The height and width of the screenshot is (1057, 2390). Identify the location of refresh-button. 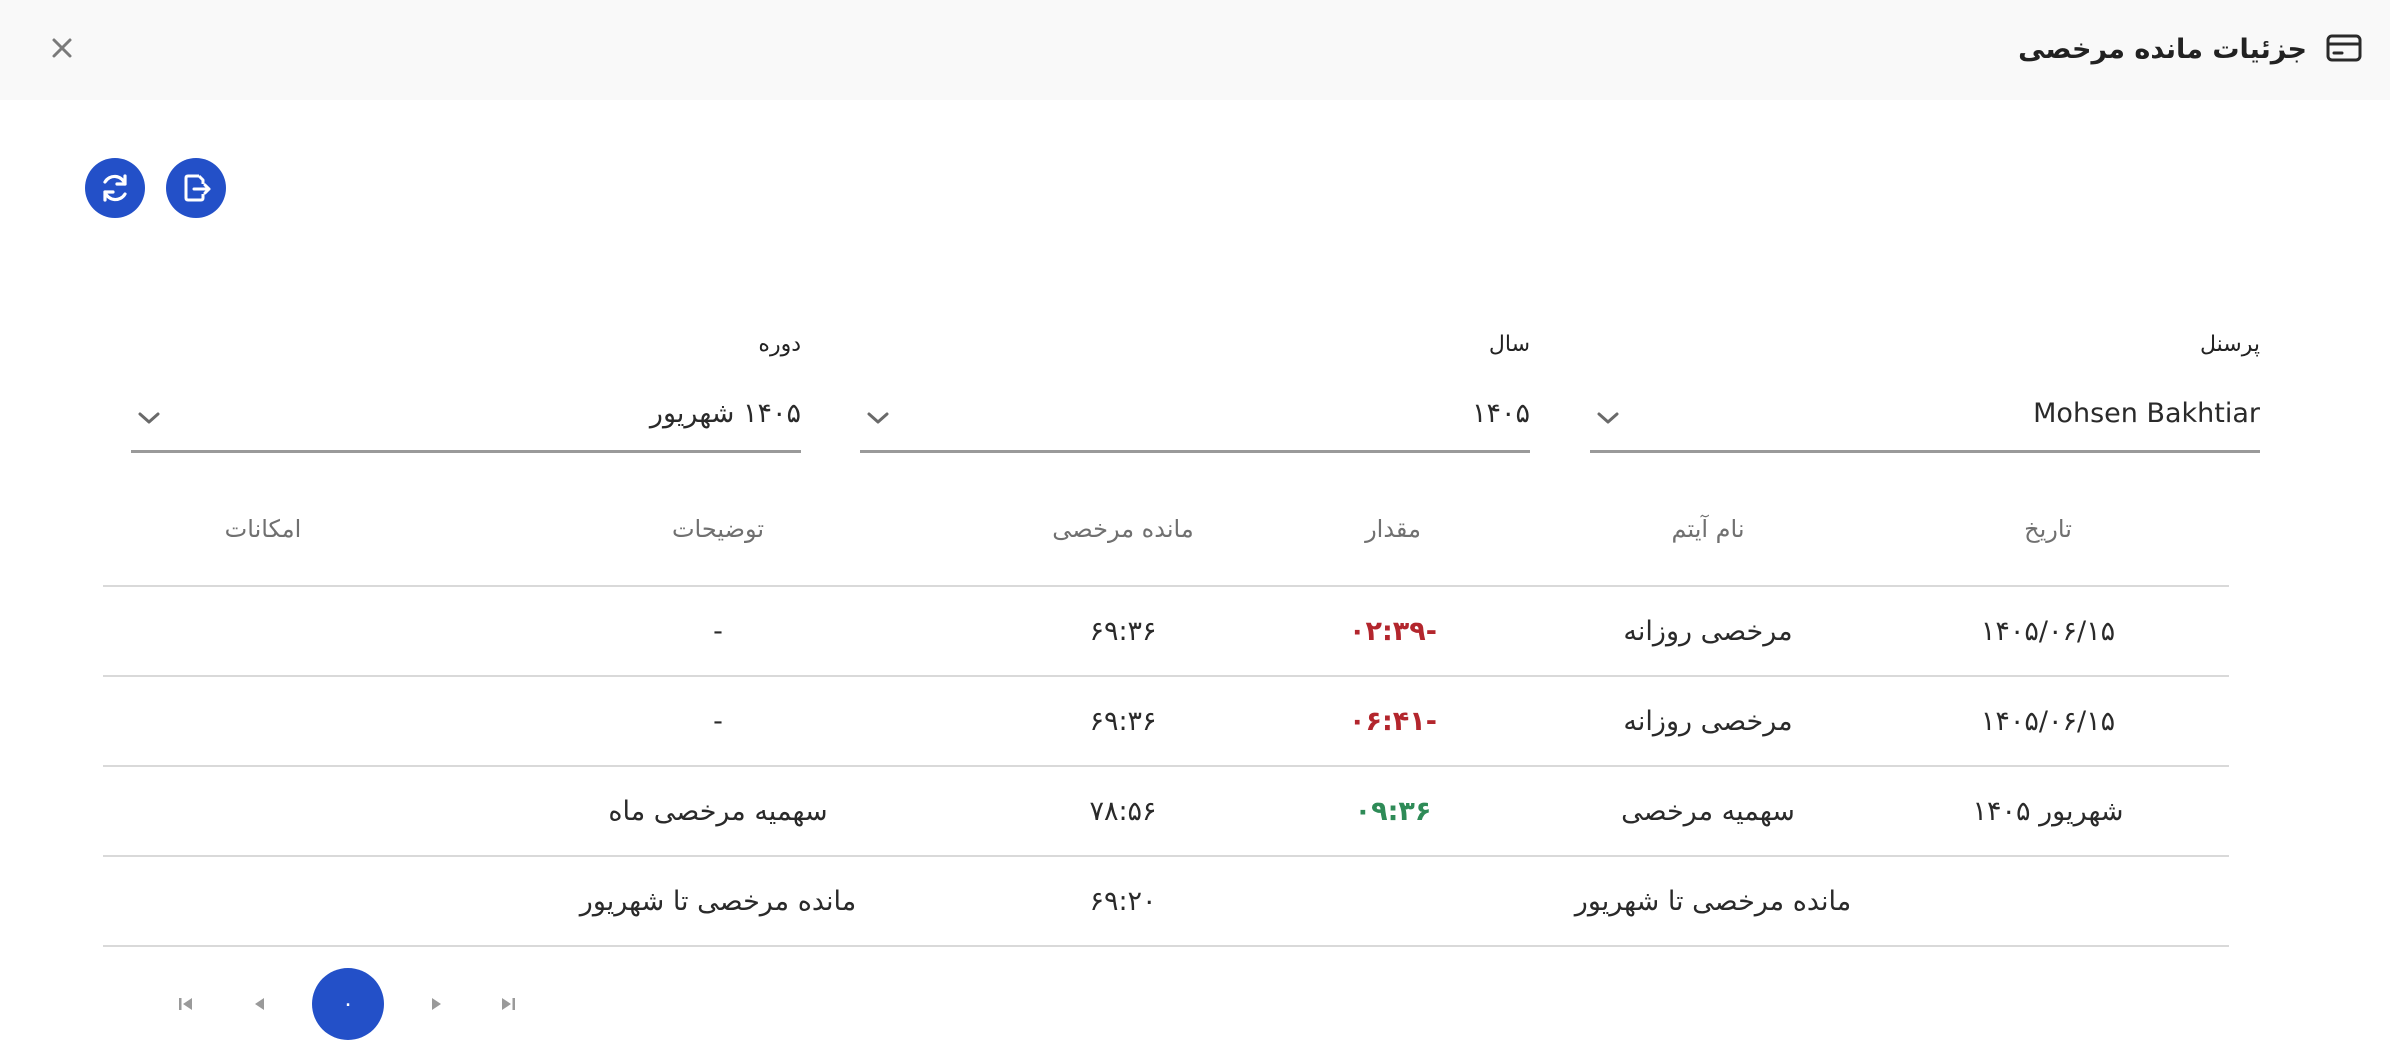
(115, 188).